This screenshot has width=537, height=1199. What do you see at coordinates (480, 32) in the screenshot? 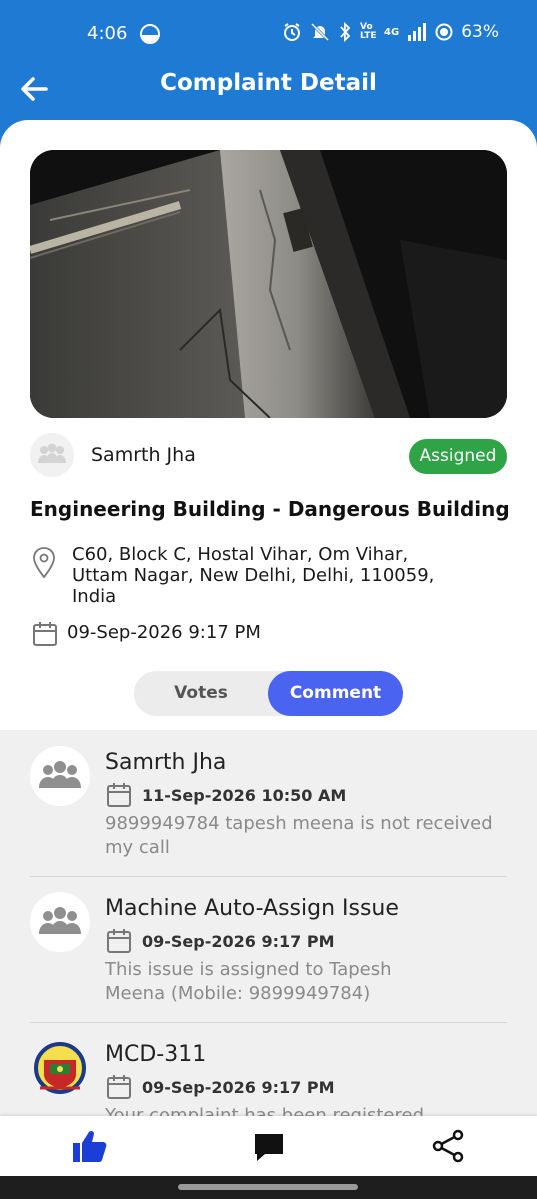
I see `battery-percent: 63%` at bounding box center [480, 32].